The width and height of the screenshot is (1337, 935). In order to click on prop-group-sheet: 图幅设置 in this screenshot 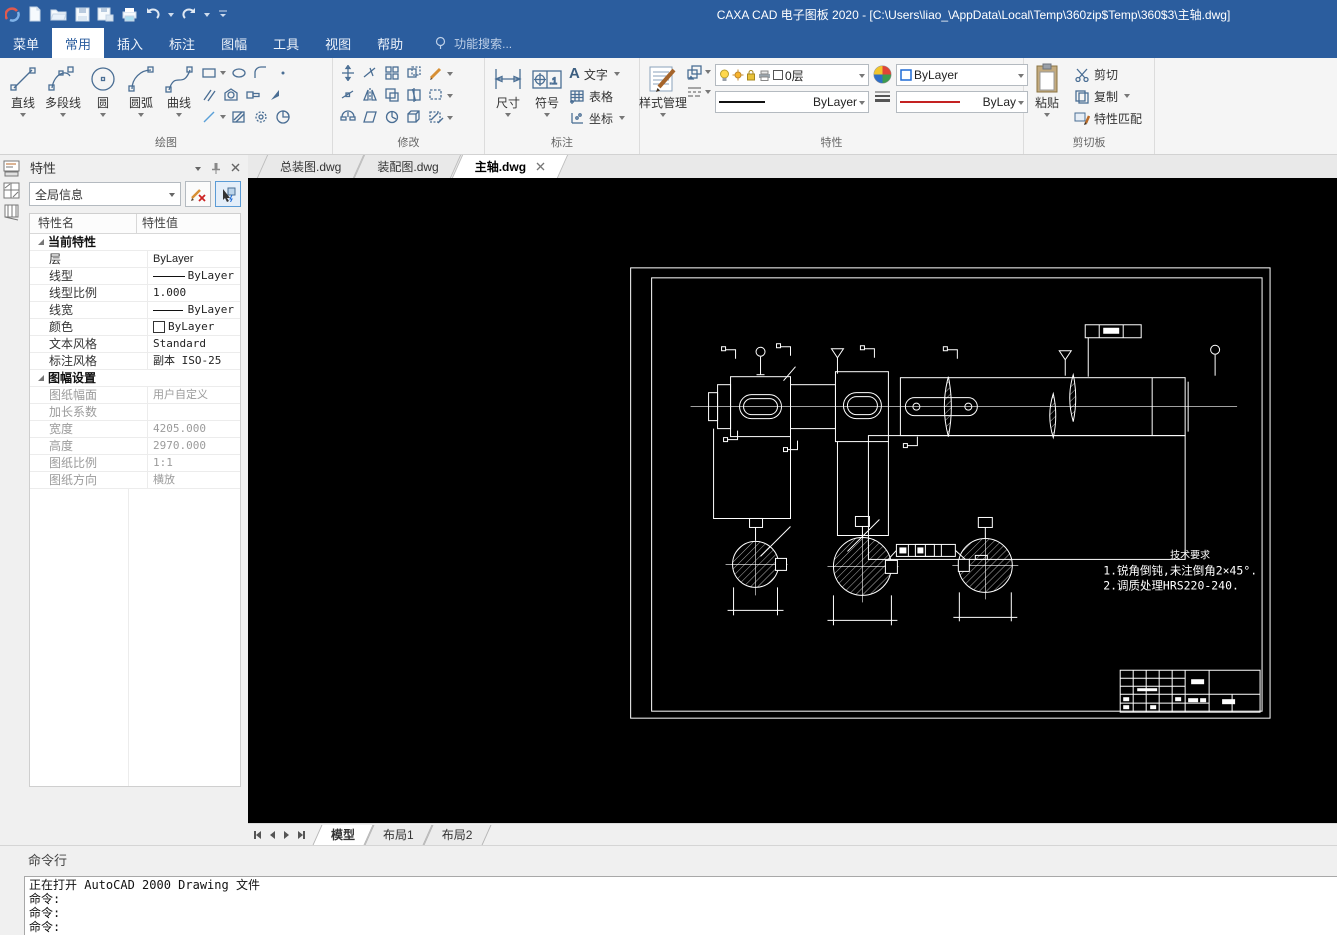, I will do `click(135, 378)`.